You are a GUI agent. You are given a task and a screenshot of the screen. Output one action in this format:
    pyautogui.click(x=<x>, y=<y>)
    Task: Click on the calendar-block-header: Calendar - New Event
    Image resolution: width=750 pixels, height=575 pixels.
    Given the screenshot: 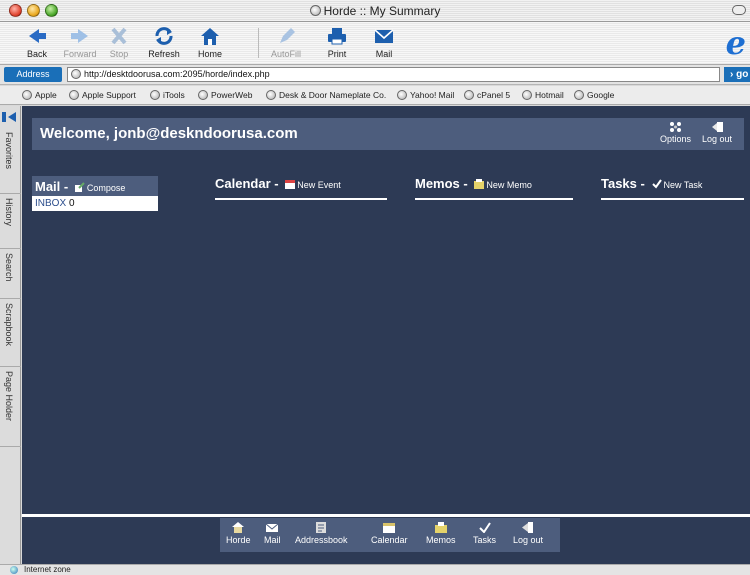 What is the action you would take?
    pyautogui.click(x=301, y=188)
    